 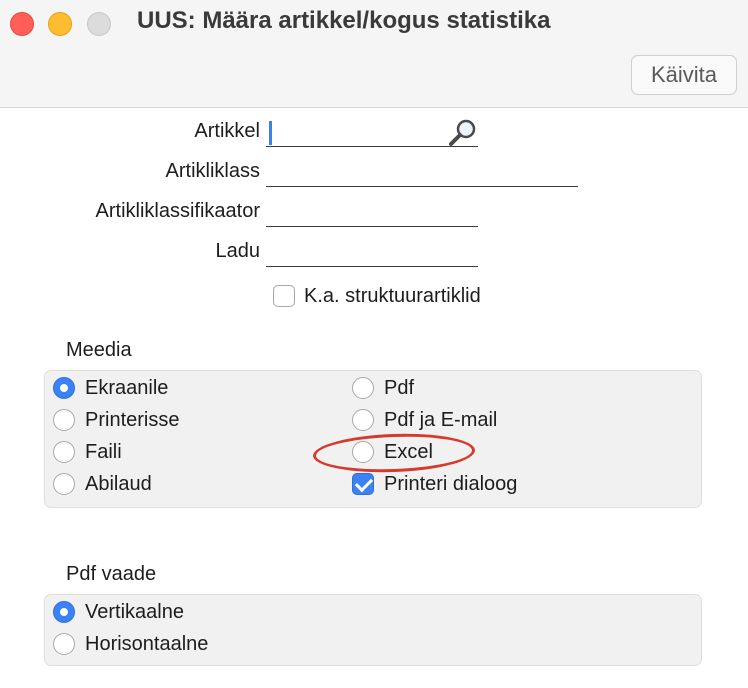 I want to click on radio-faili, so click(x=64, y=452).